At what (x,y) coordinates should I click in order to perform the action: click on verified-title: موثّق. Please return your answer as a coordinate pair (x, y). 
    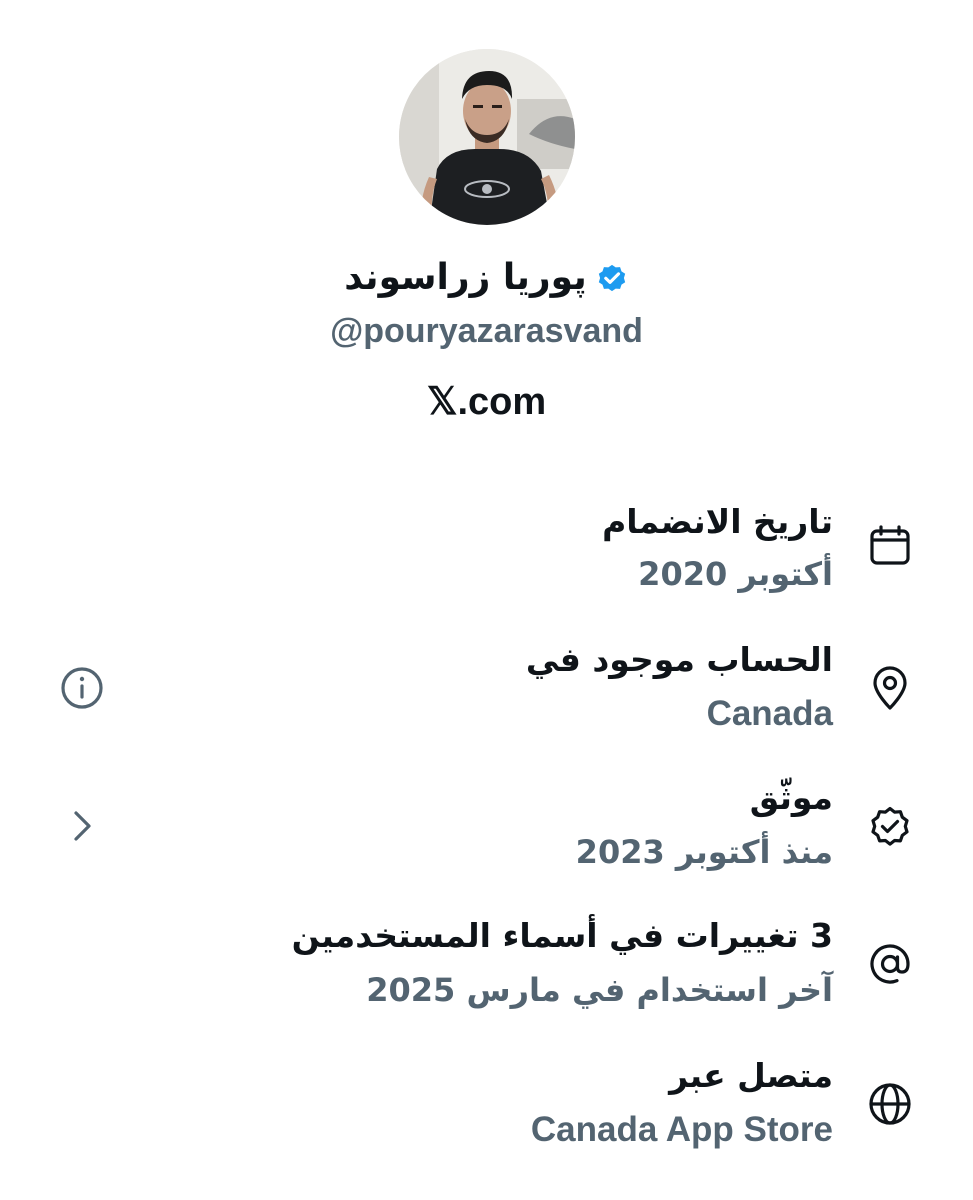
    Looking at the image, I should click on (791, 797).